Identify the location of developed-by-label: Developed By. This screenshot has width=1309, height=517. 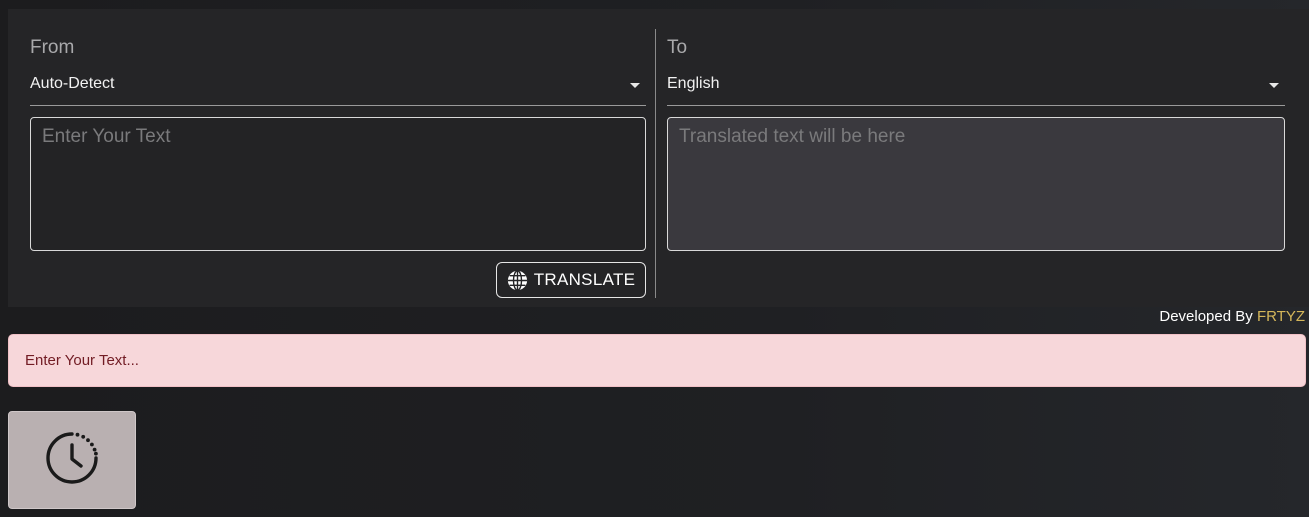
(1206, 316).